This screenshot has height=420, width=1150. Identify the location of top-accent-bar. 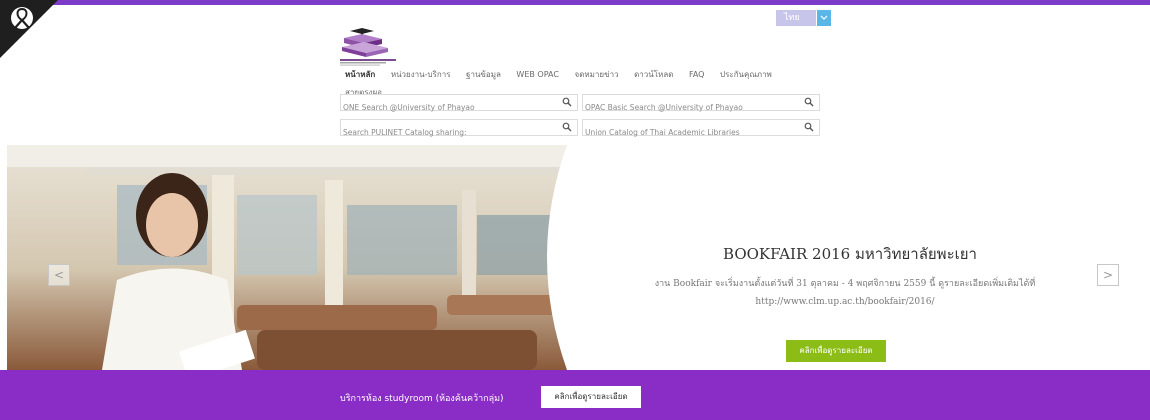
(575, 2).